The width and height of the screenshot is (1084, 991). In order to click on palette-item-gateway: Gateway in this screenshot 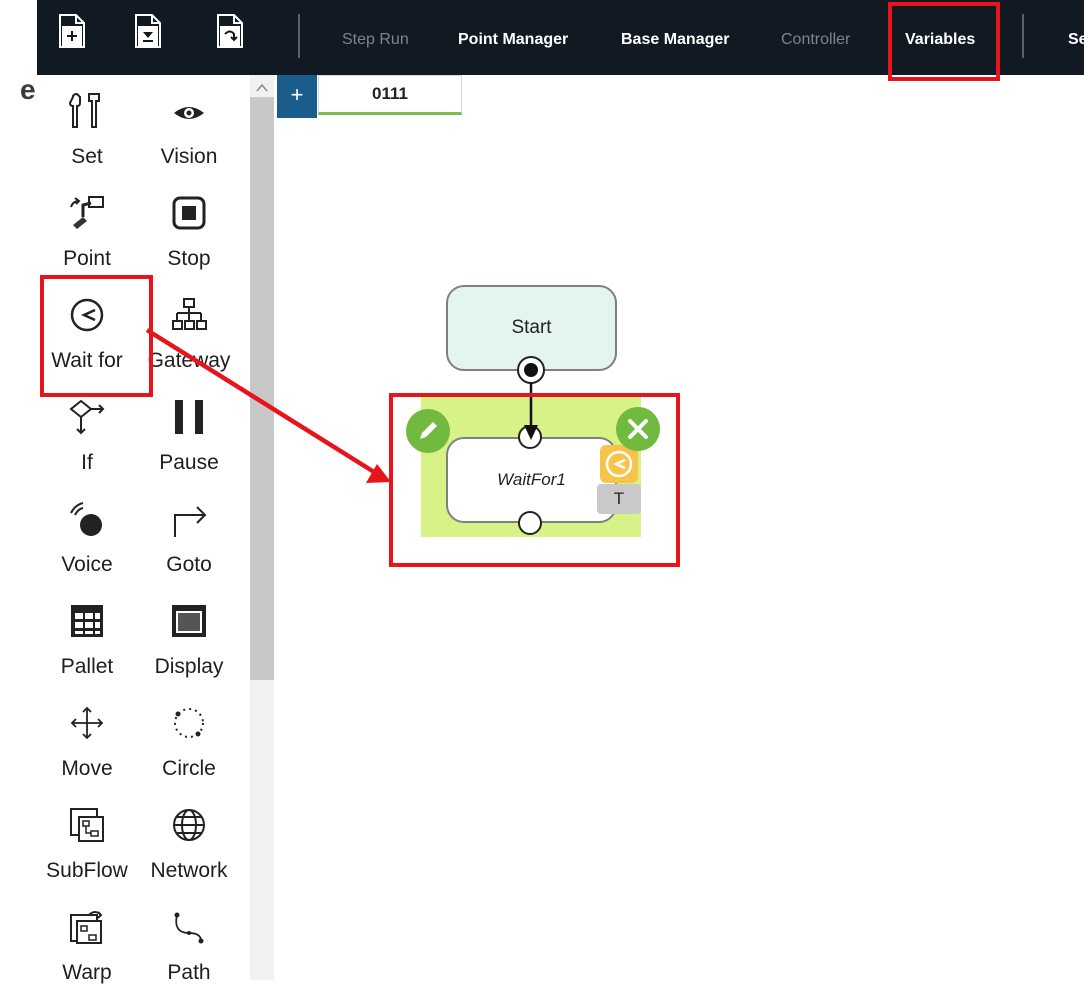, I will do `click(189, 329)`.